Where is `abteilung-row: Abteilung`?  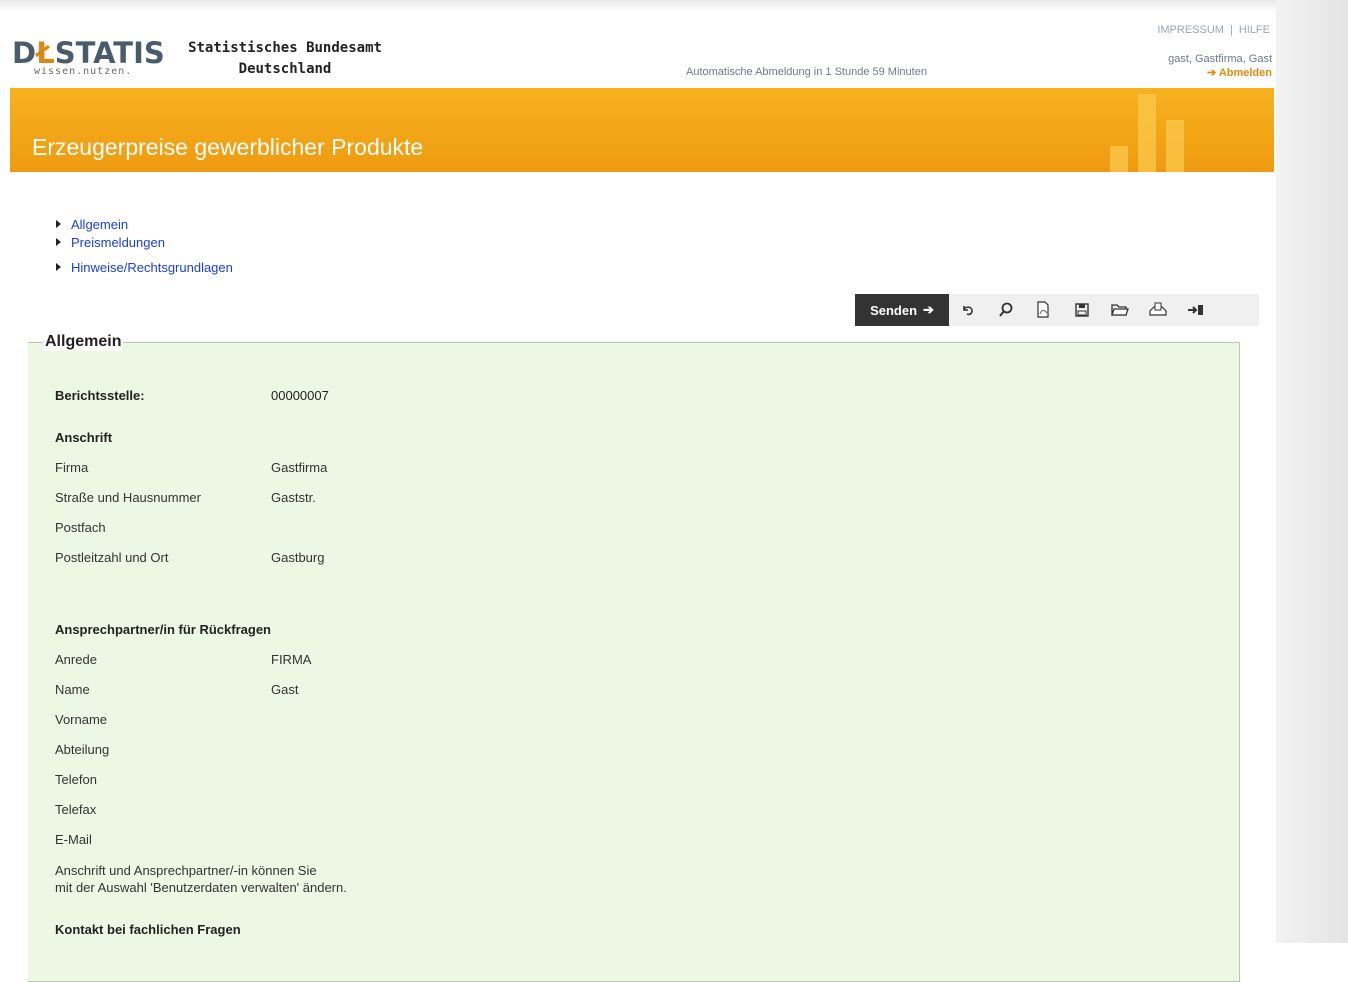 abteilung-row: Abteilung is located at coordinates (82, 749).